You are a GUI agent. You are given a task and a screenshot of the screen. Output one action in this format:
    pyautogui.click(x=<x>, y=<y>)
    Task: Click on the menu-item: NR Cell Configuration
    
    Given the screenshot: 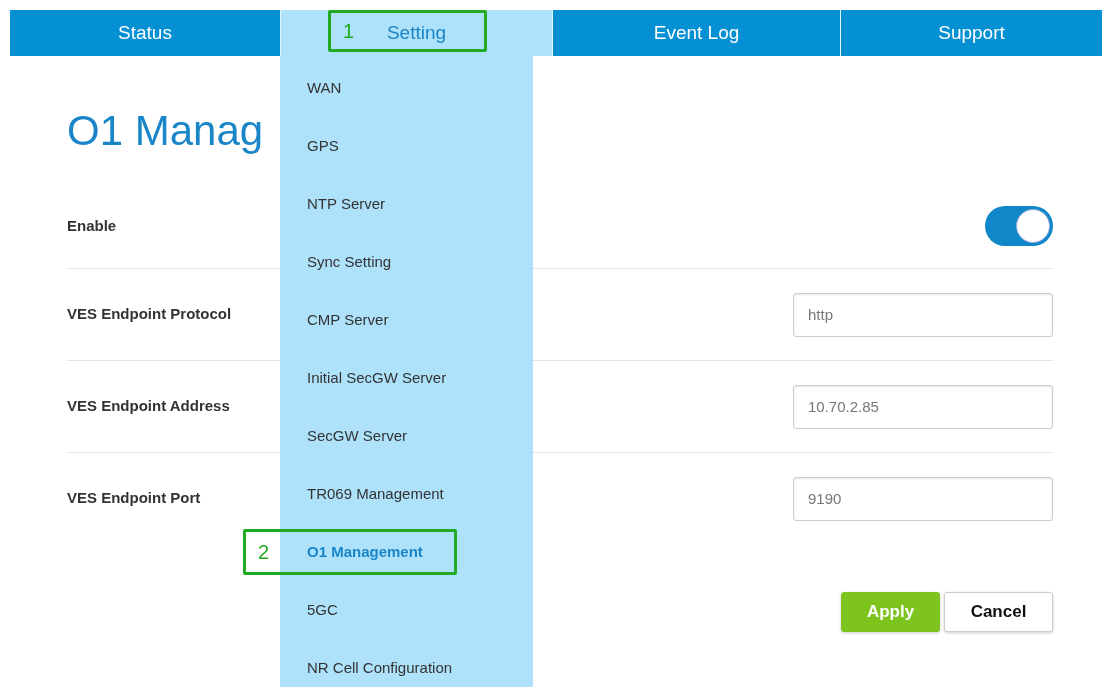 What is the action you would take?
    pyautogui.click(x=406, y=663)
    